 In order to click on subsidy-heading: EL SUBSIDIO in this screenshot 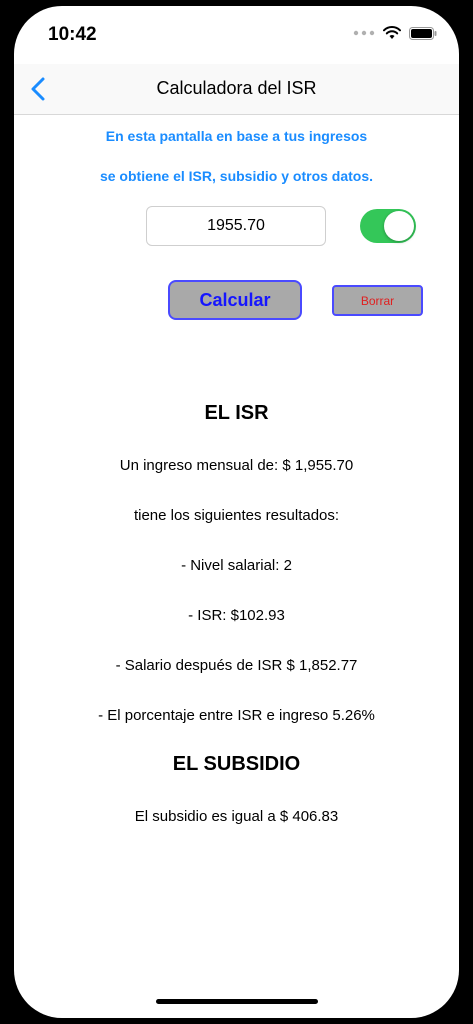, I will do `click(236, 764)`.